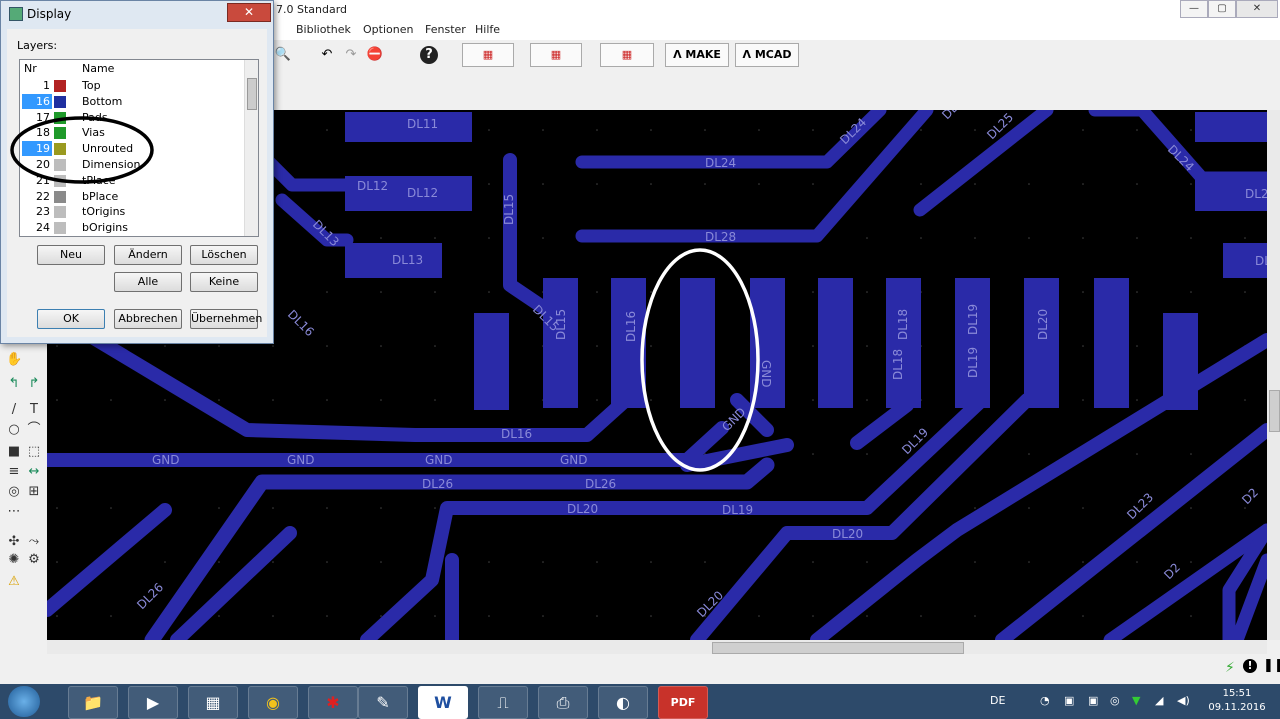  What do you see at coordinates (71, 319) in the screenshot?
I see `ok-button: OK` at bounding box center [71, 319].